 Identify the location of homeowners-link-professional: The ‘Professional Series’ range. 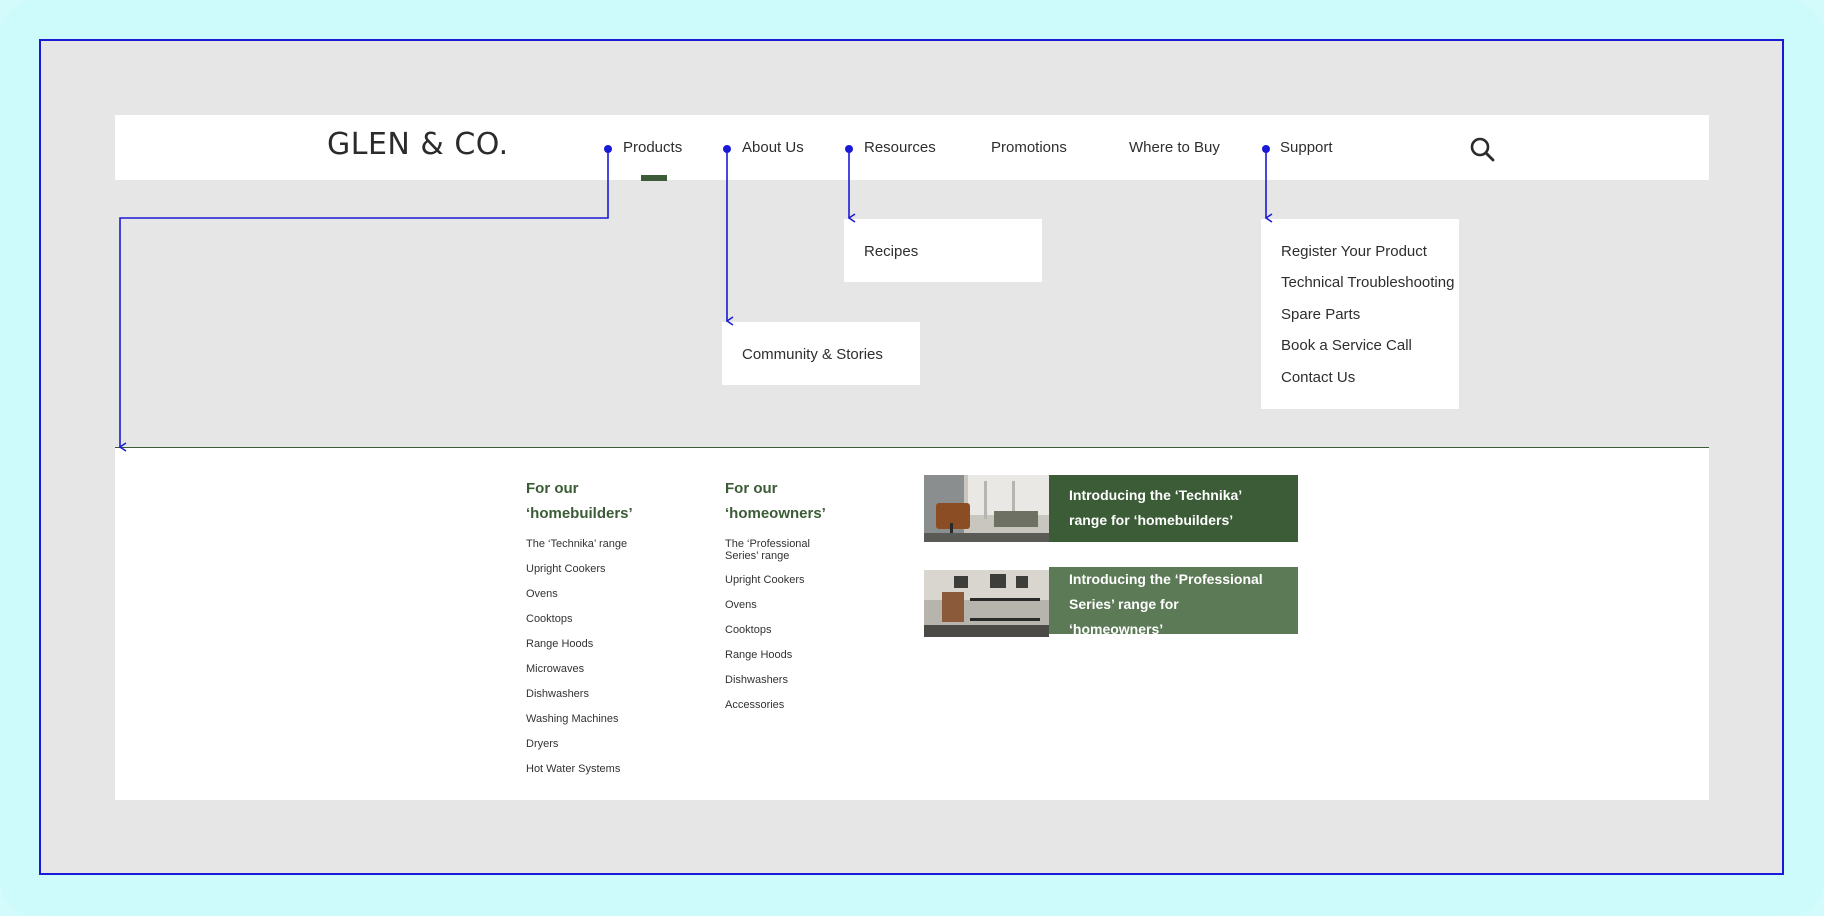
(767, 550).